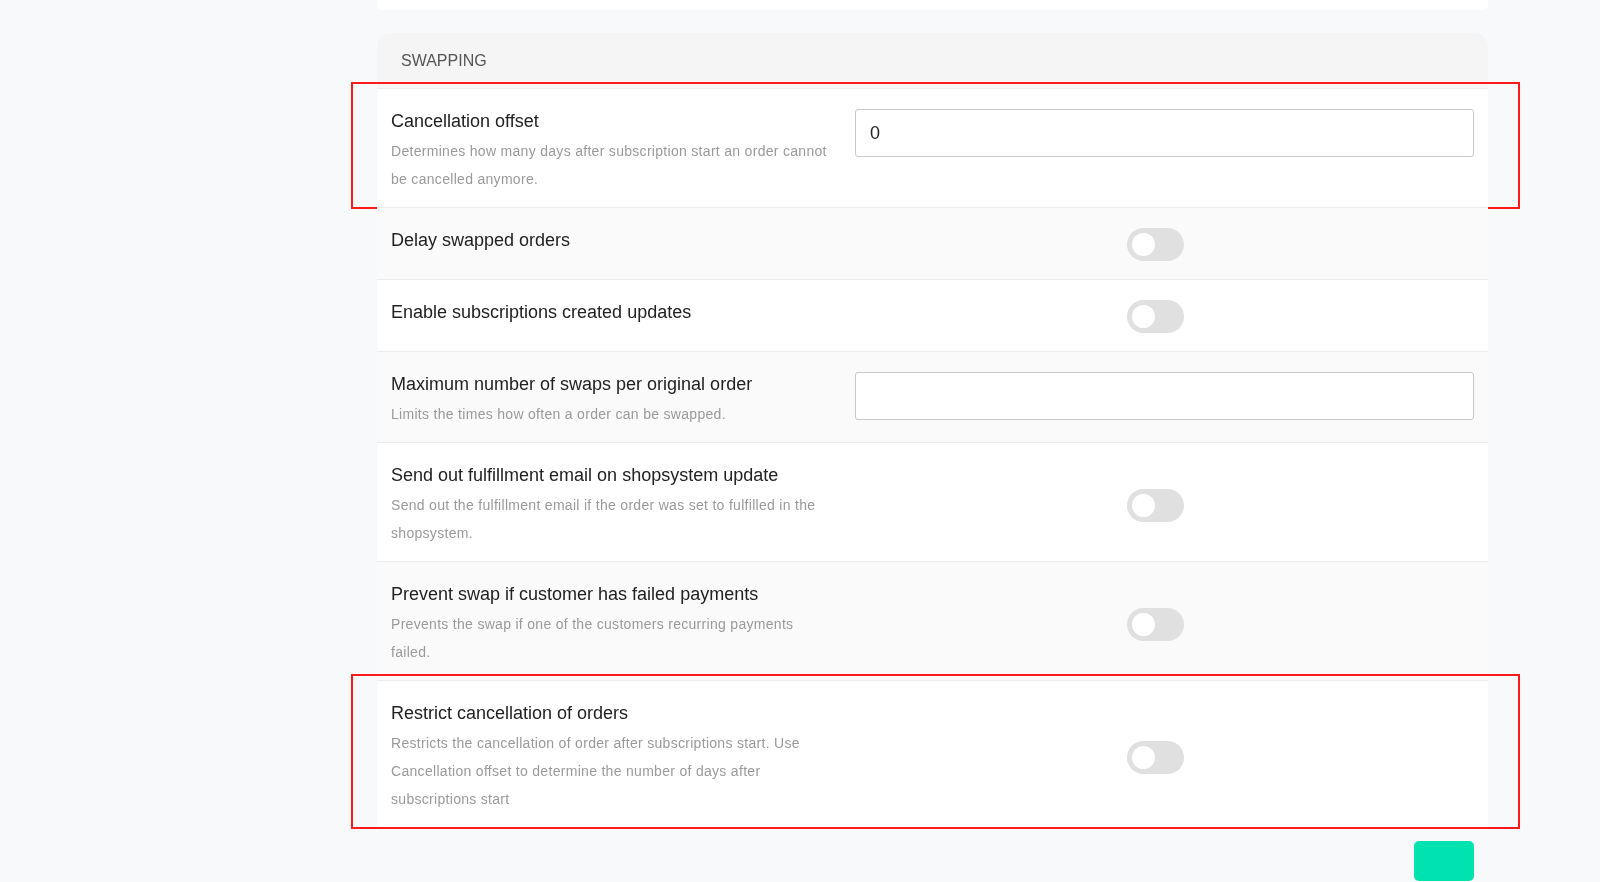  I want to click on setting-label: Maximum number of swaps per original order, so click(572, 384).